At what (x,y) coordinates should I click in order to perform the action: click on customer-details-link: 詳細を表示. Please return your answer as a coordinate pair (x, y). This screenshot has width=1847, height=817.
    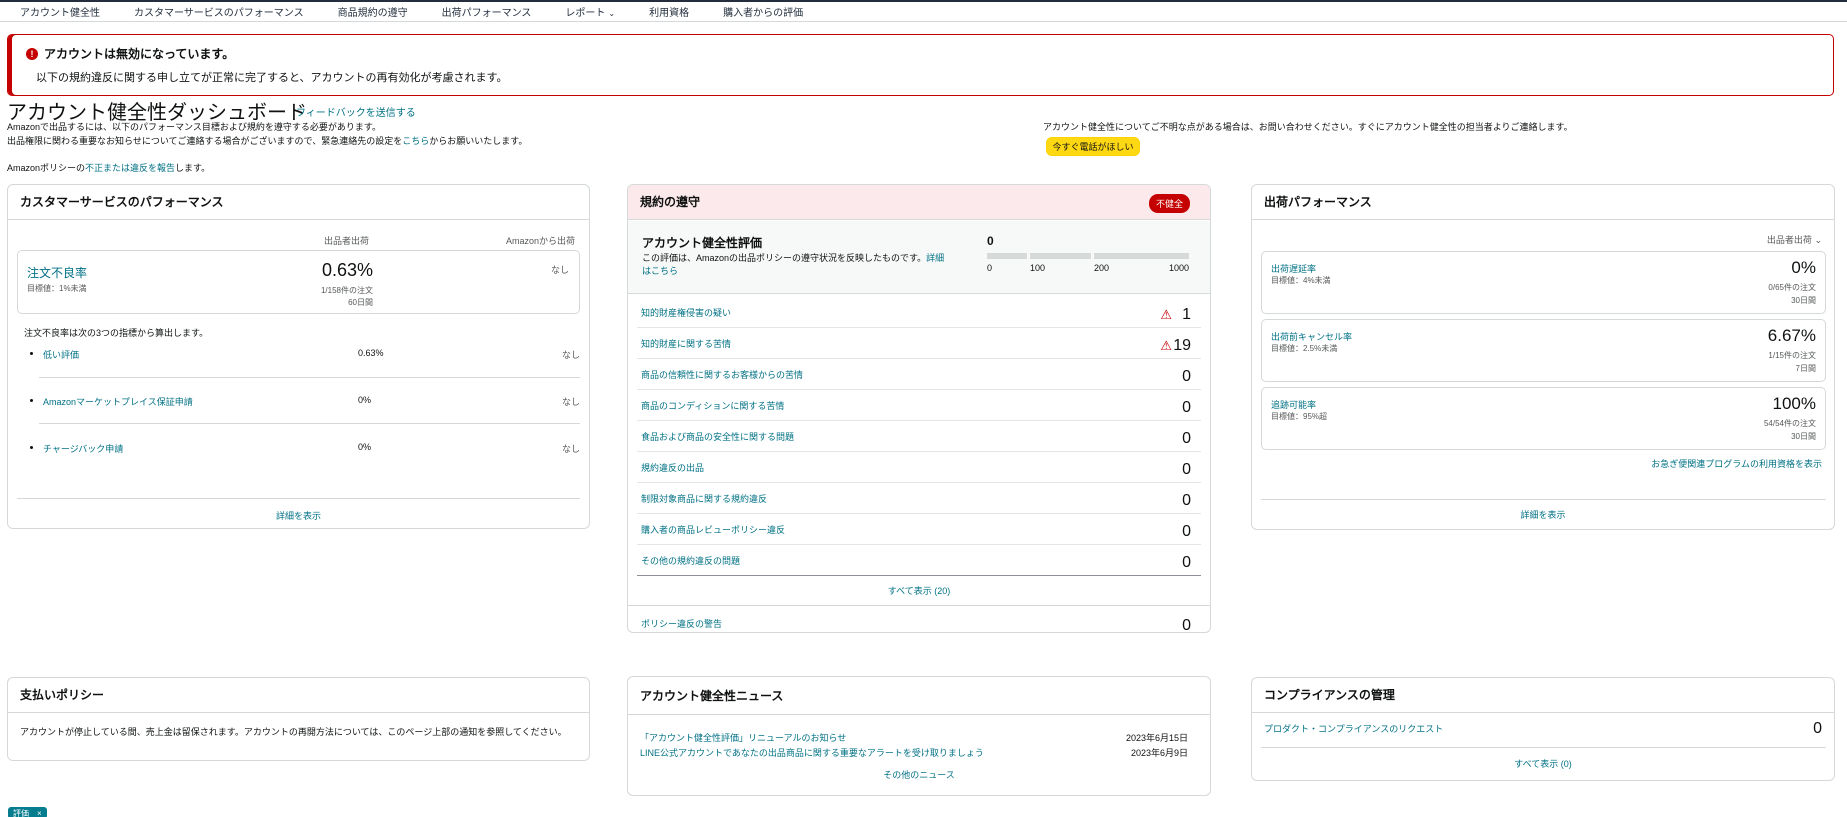
    Looking at the image, I should click on (298, 515).